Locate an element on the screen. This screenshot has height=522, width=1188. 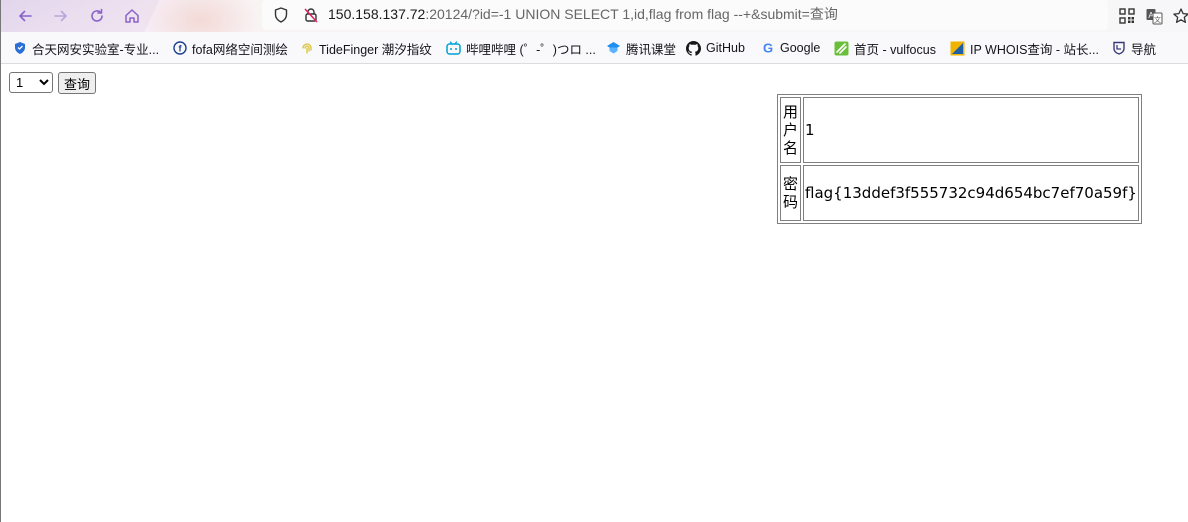
broken-lock-icon is located at coordinates (311, 17).